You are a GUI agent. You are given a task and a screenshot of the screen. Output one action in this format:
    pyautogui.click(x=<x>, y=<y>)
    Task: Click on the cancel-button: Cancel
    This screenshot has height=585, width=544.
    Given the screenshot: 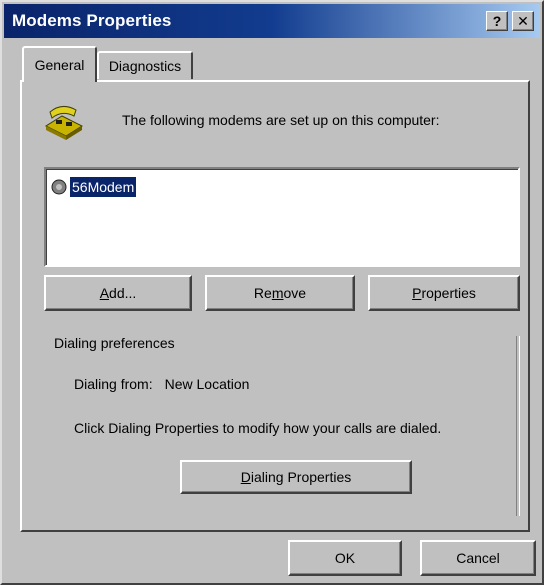 What is the action you would take?
    pyautogui.click(x=478, y=558)
    